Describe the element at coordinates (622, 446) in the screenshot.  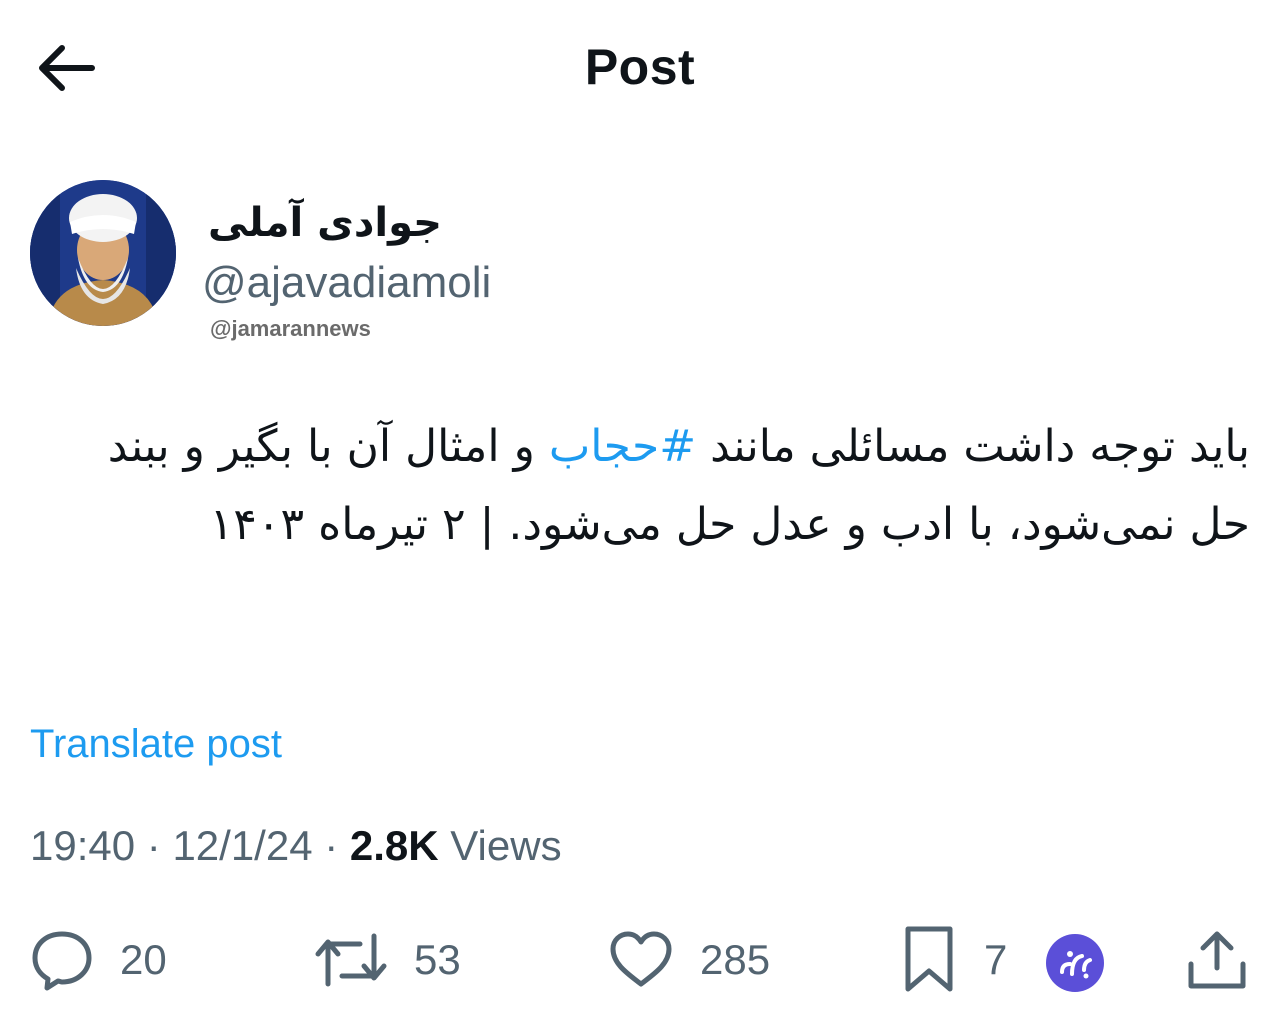
I see `hashtag-link: #حجاب` at that location.